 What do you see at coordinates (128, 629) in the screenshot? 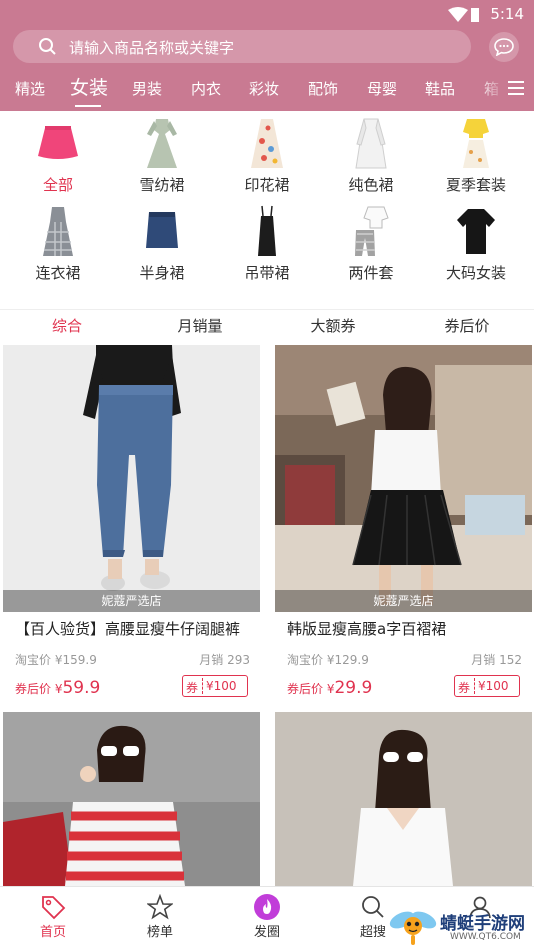
I see `product-title: 【百人验货】高腰显瘦牛仔阔腿裤` at bounding box center [128, 629].